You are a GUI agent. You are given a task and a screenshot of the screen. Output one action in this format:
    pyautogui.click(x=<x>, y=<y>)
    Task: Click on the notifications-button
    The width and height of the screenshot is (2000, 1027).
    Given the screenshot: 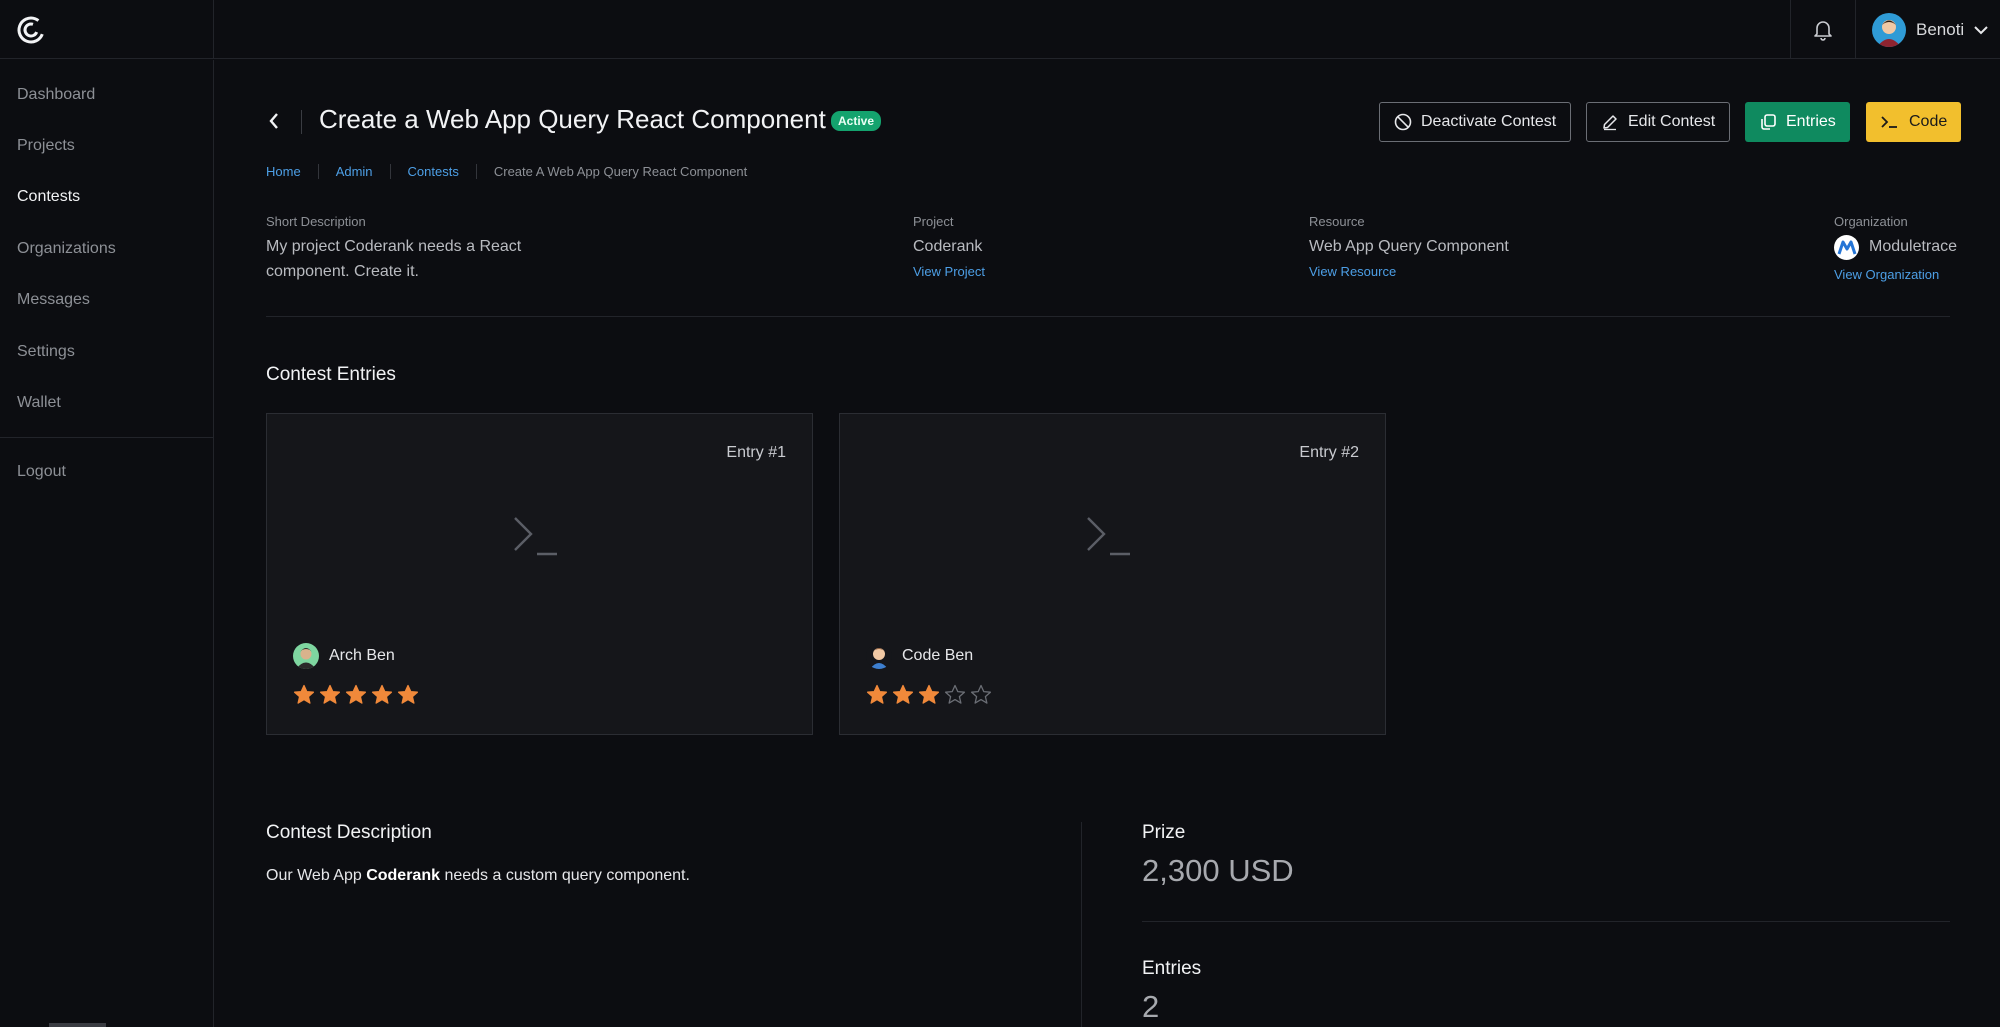 What is the action you would take?
    pyautogui.click(x=1823, y=29)
    